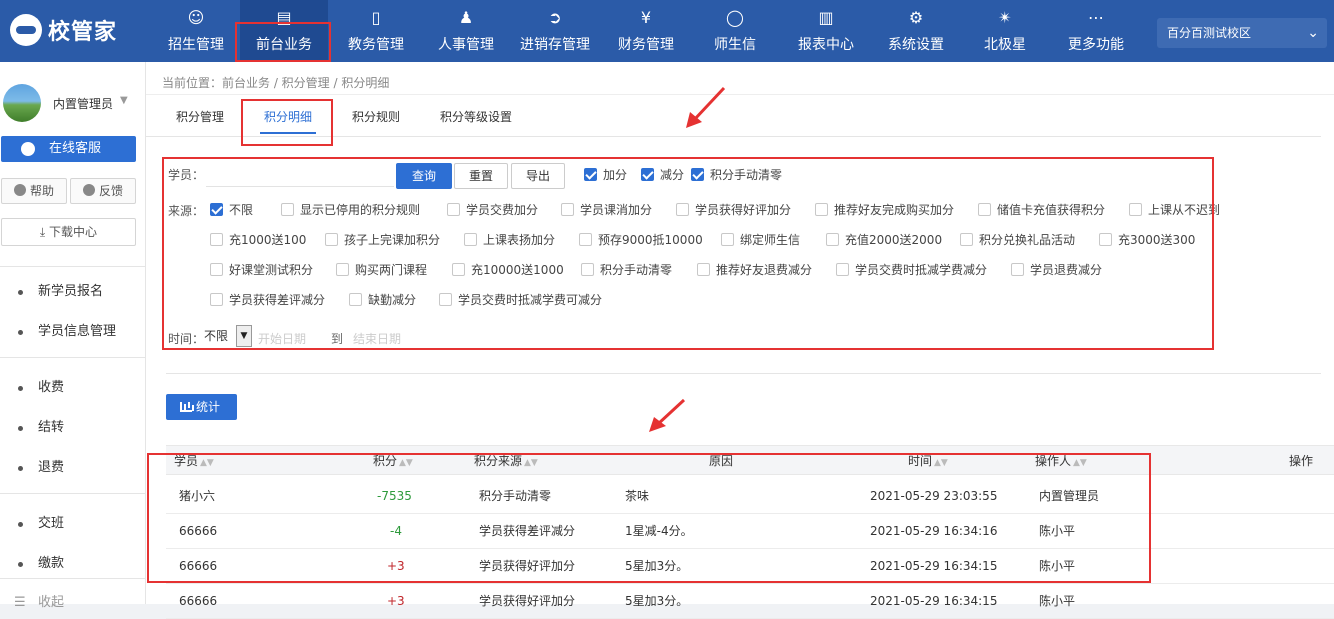 The width and height of the screenshot is (1334, 619). What do you see at coordinates (376, 31) in the screenshot?
I see `nav-item-academic: ▯ 教务管理` at bounding box center [376, 31].